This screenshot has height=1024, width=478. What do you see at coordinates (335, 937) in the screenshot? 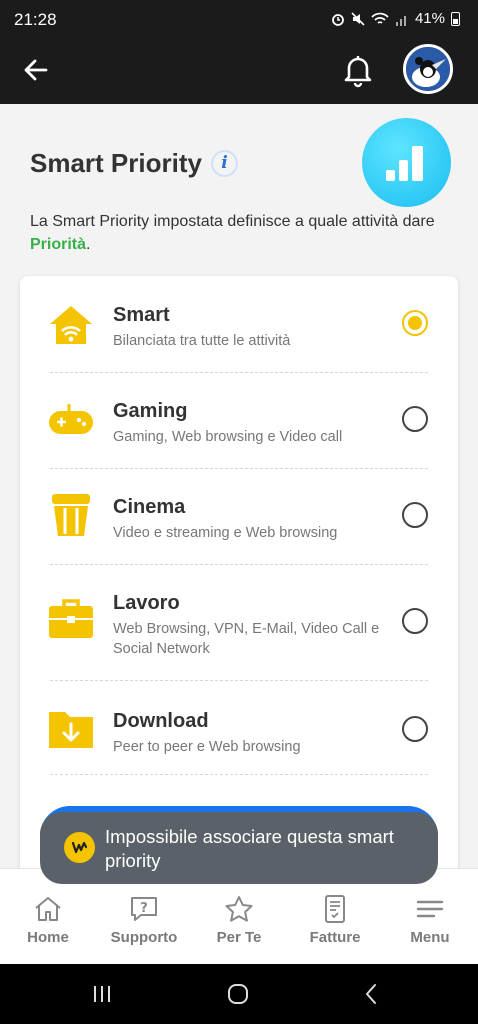
I see `nav-label: Fatture` at bounding box center [335, 937].